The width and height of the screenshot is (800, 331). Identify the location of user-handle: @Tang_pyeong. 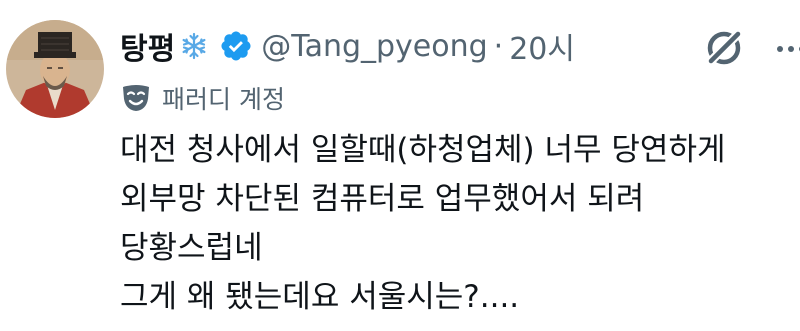
(374, 46).